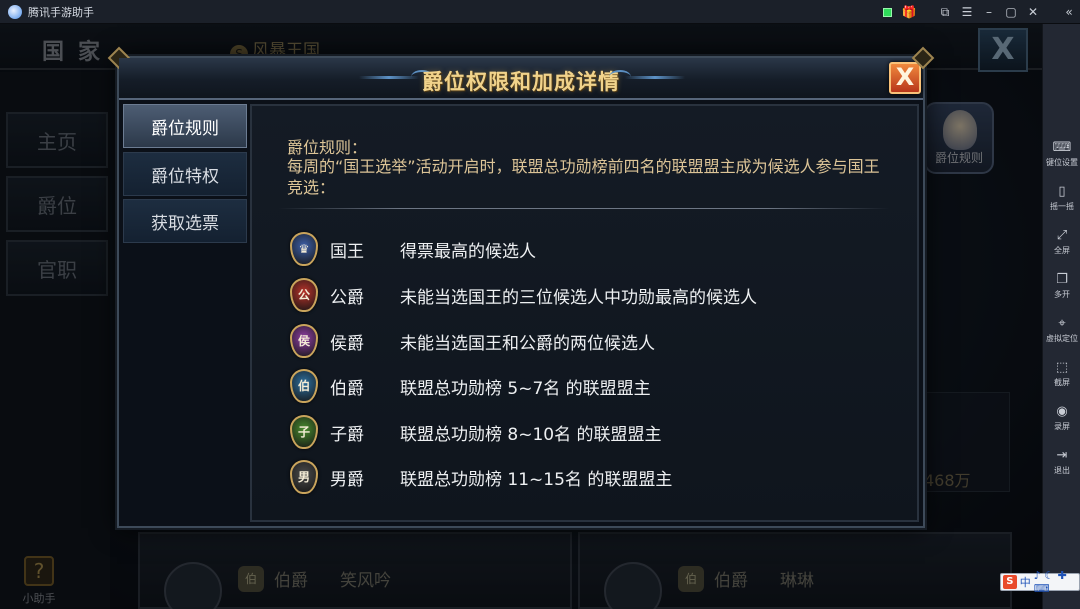  Describe the element at coordinates (905, 78) in the screenshot. I see `dialog-close-button: X` at that location.